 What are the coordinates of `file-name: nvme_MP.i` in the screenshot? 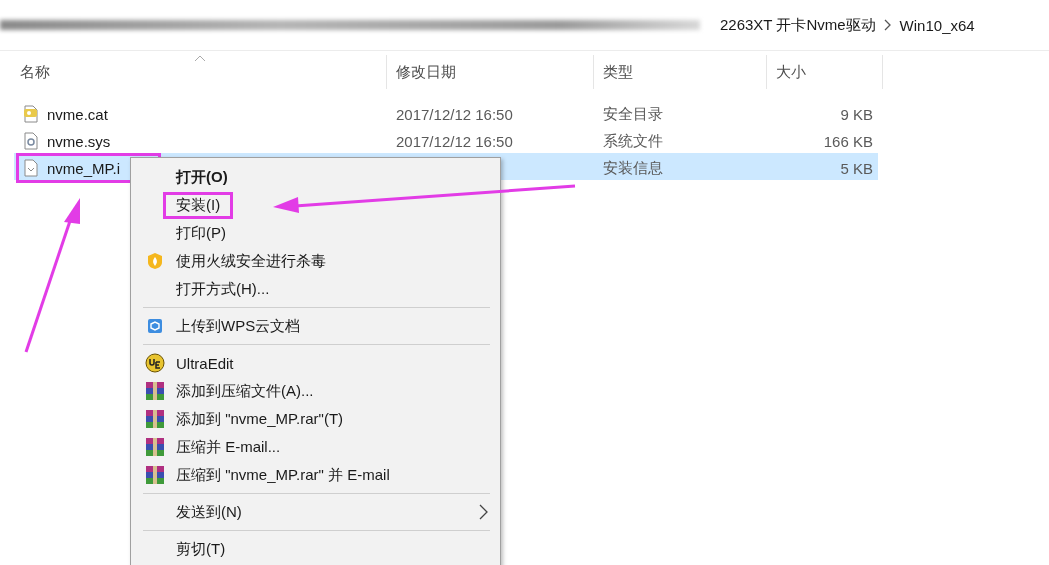 It's located at (84, 168).